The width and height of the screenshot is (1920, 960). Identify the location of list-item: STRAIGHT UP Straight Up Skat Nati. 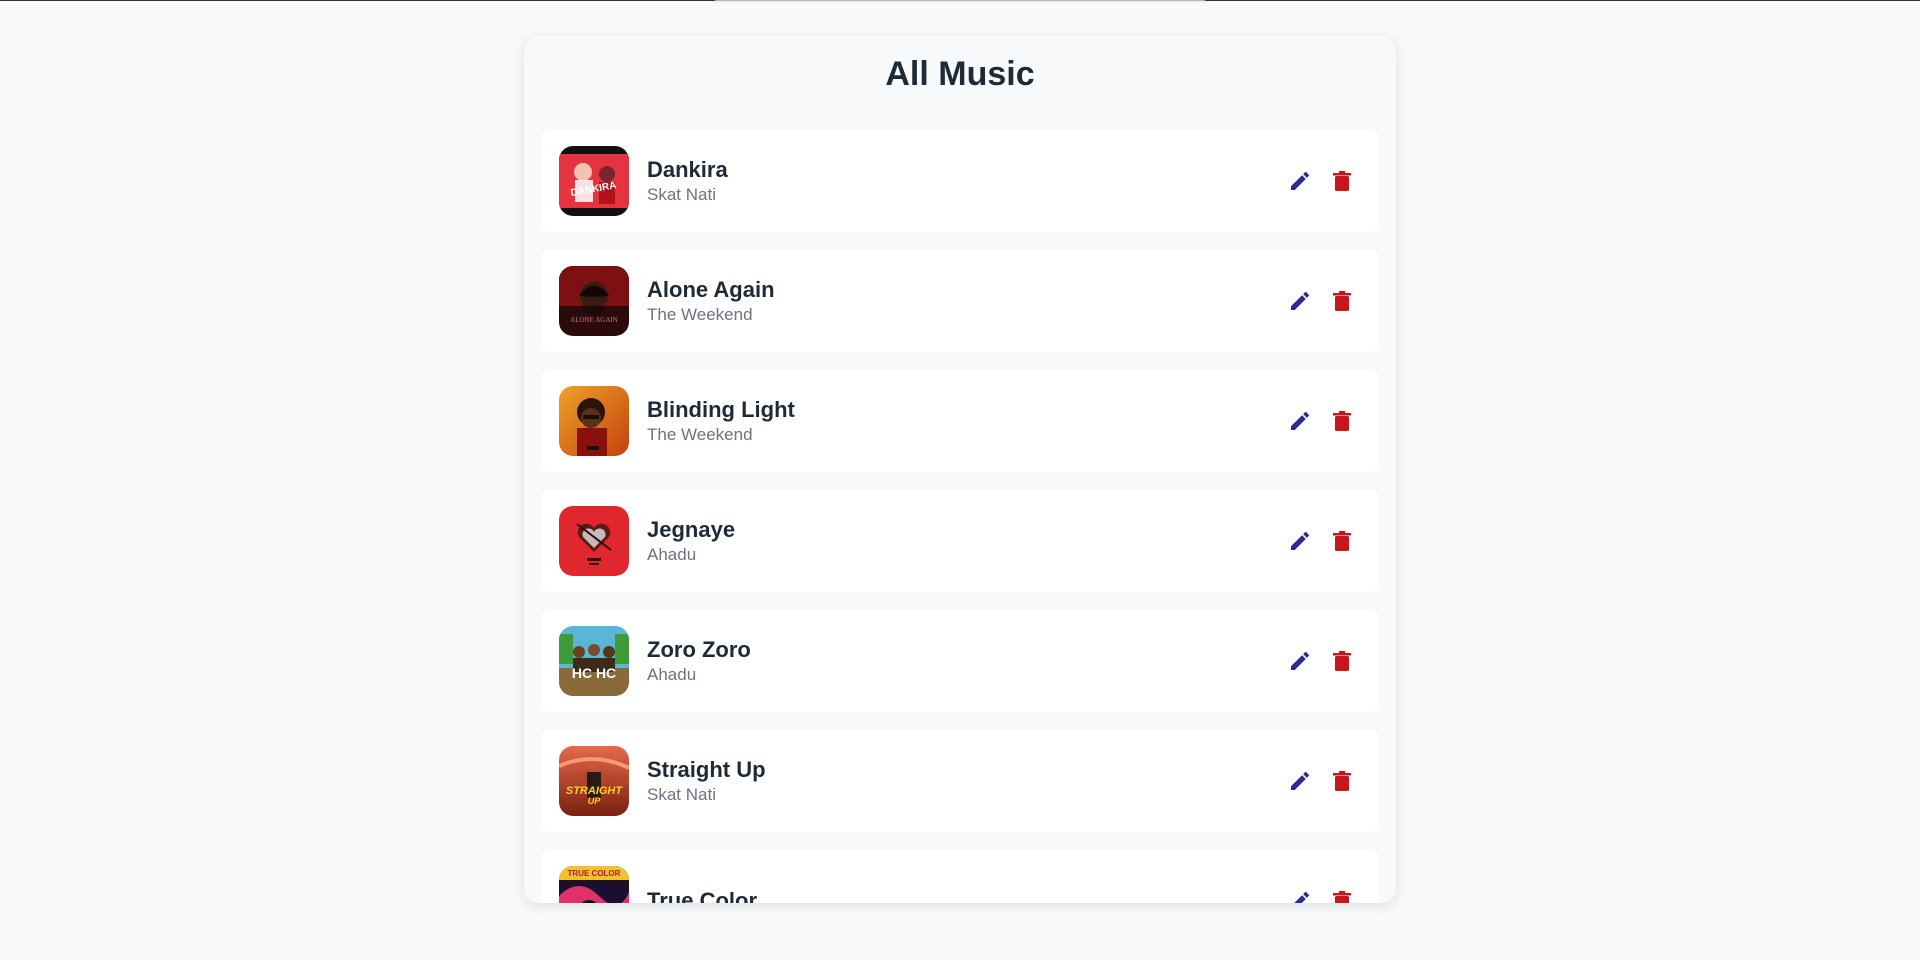
(960, 781).